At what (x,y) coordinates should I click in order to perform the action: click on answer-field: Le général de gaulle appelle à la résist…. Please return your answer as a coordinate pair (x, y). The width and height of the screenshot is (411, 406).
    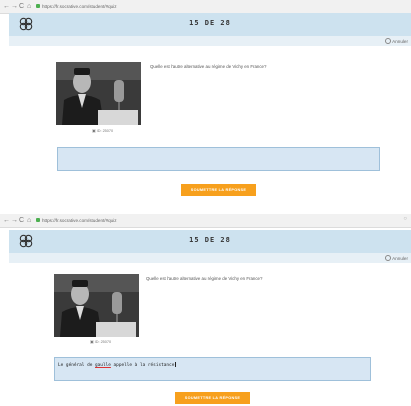
    Looking at the image, I should click on (212, 369).